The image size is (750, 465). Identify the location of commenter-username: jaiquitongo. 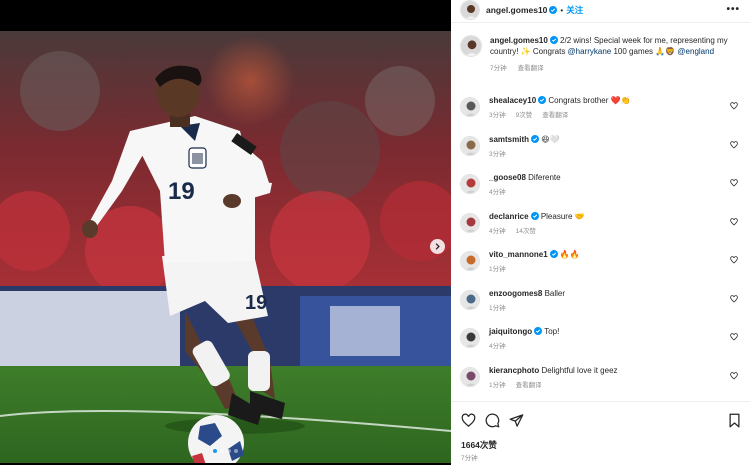
(510, 331).